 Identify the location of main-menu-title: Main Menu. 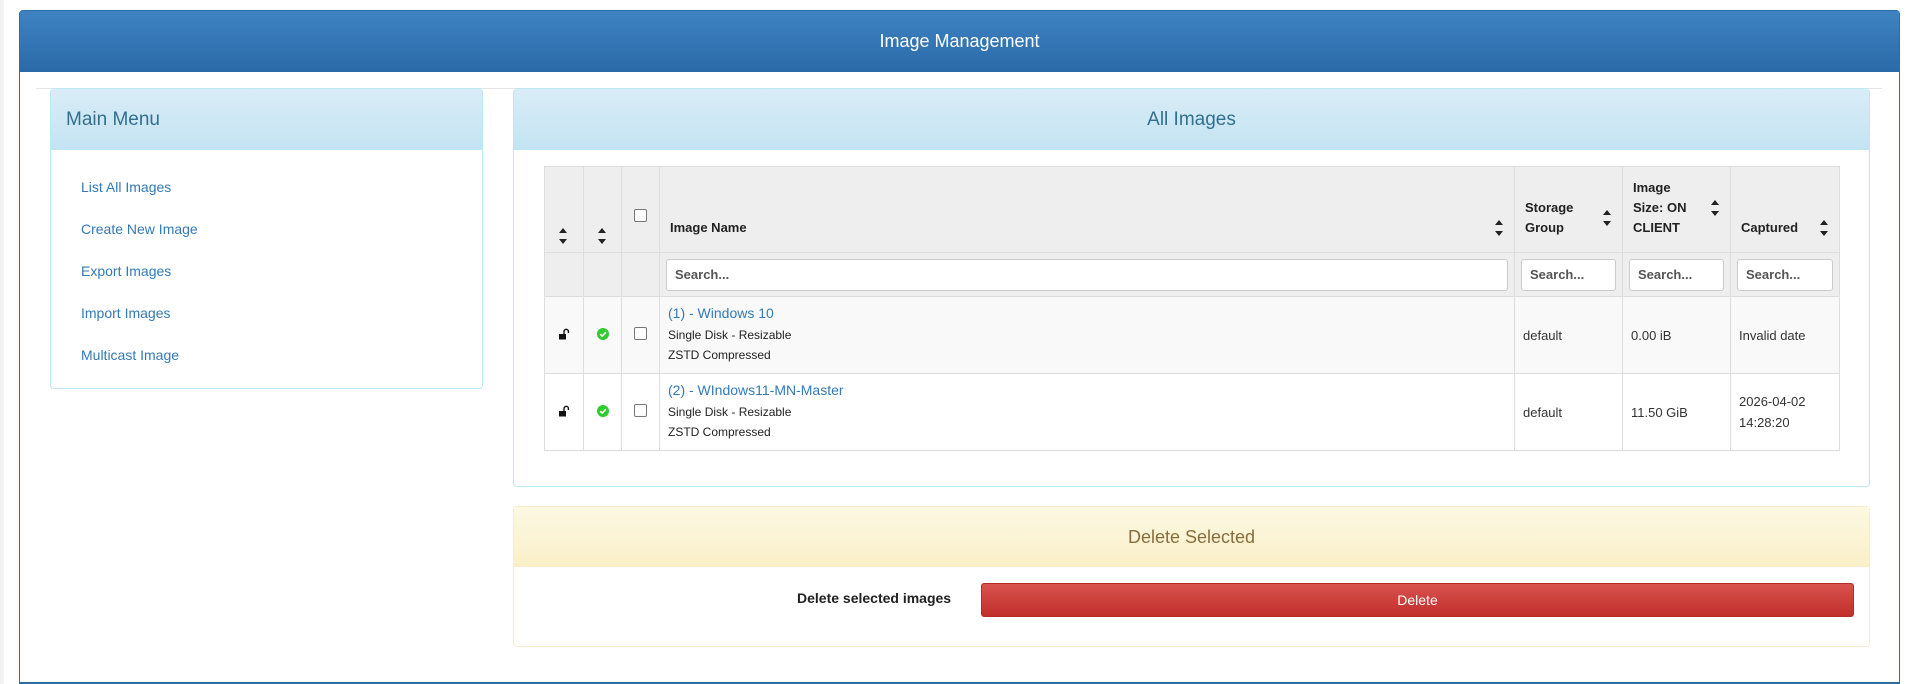
(266, 119).